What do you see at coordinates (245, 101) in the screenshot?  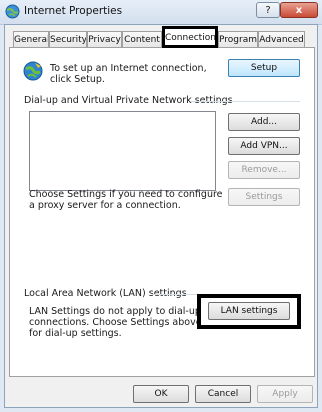 I see `dialup-divider` at bounding box center [245, 101].